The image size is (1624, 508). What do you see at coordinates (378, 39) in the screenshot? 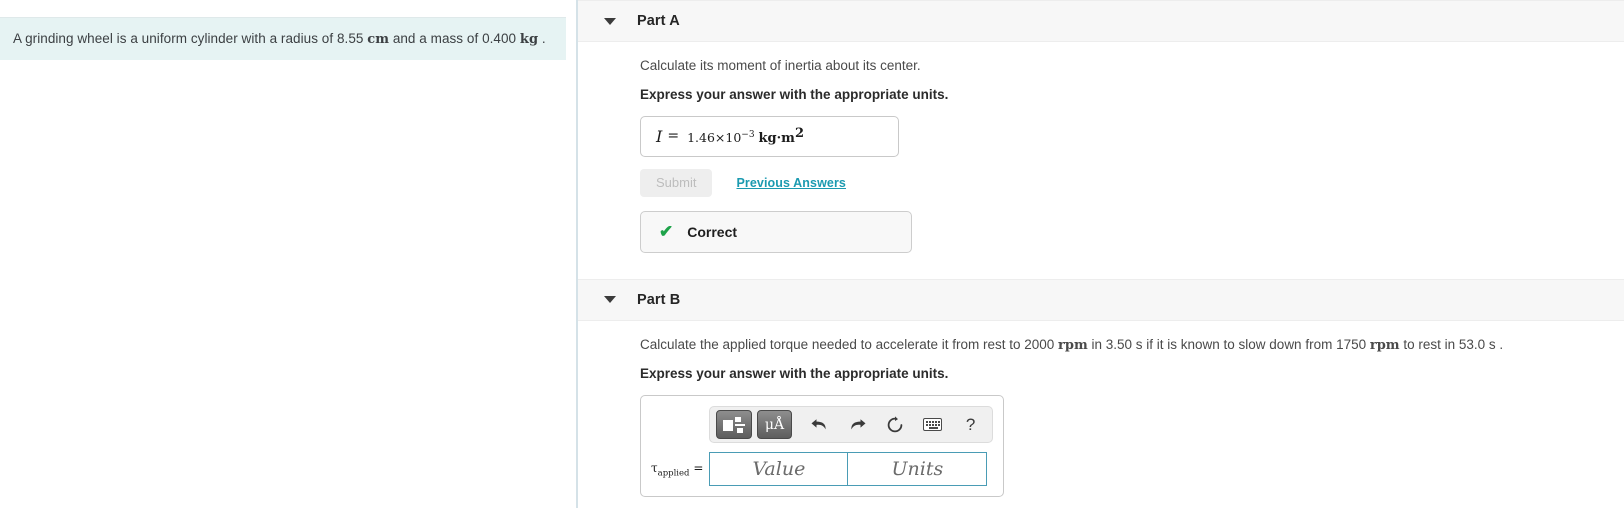
I see `unit-cm: cm` at bounding box center [378, 39].